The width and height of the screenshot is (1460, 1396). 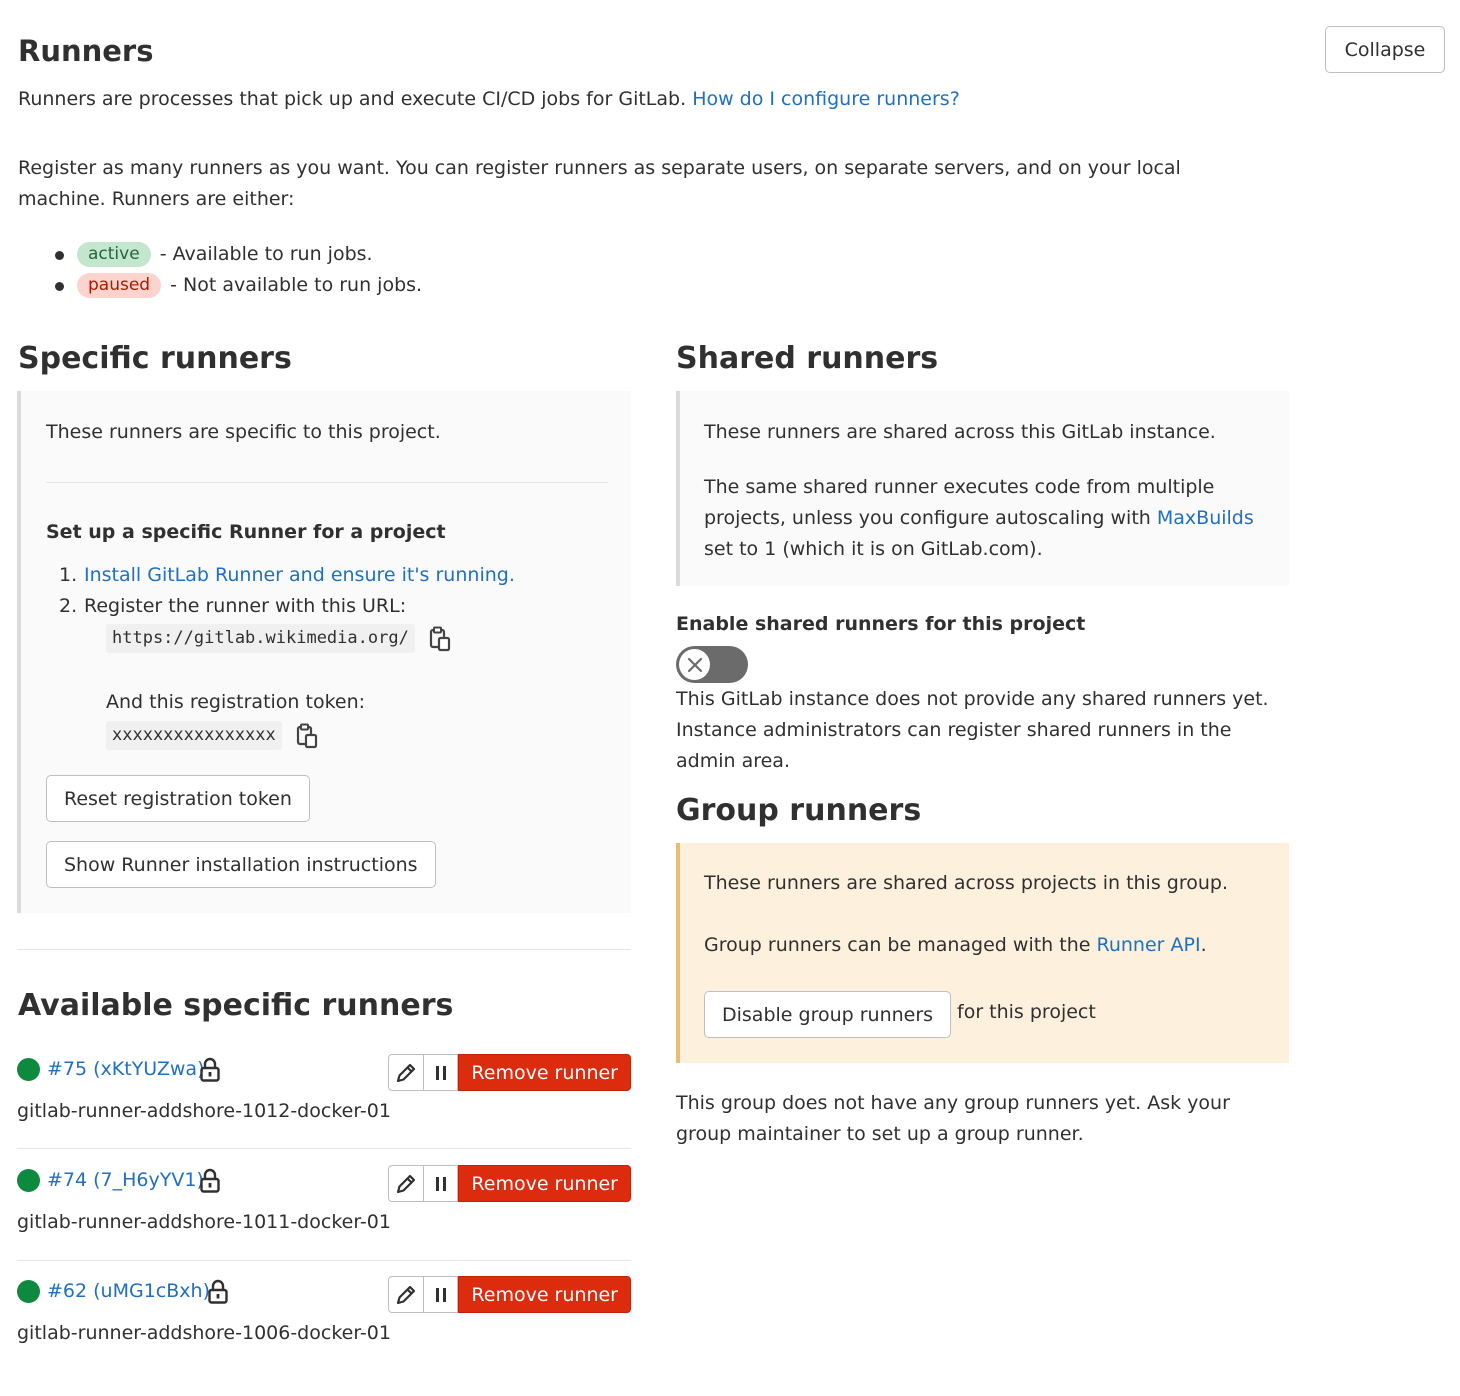 What do you see at coordinates (178, 798) in the screenshot?
I see `reset-registration-token-button: Reset registration token` at bounding box center [178, 798].